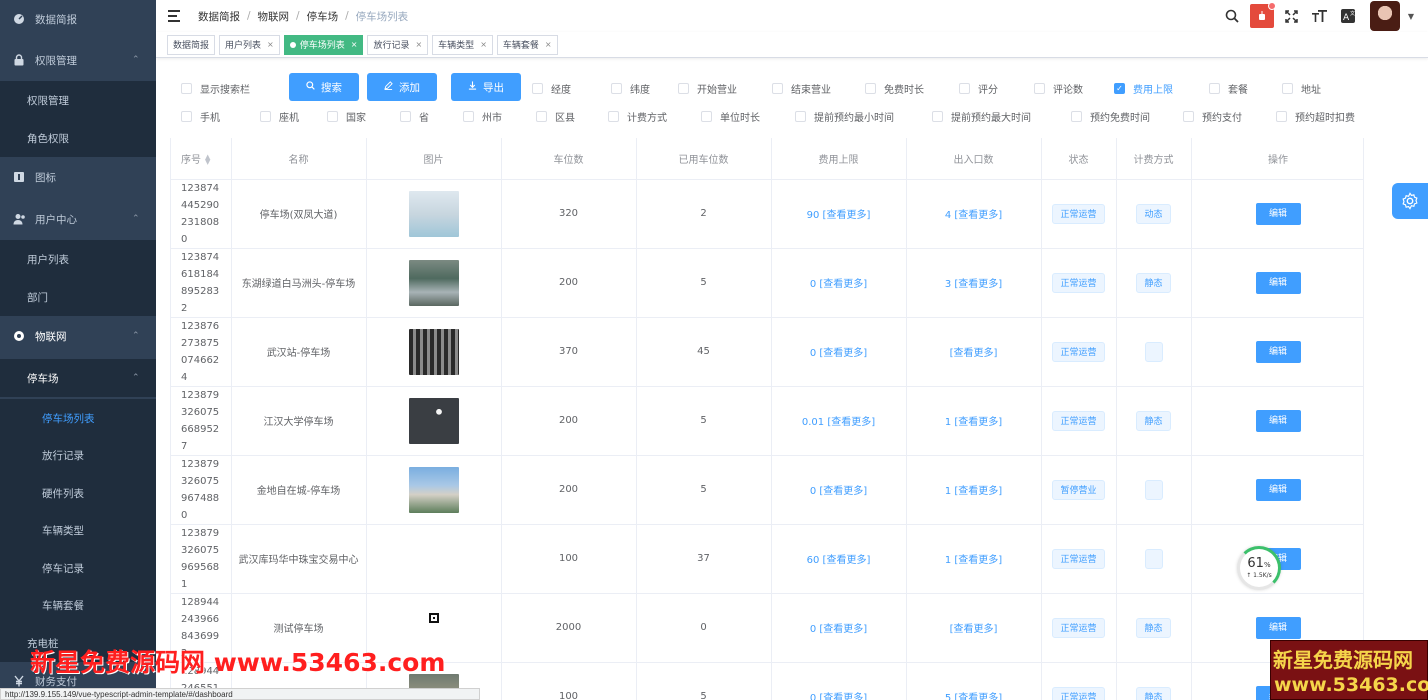 The height and width of the screenshot is (700, 1428). What do you see at coordinates (274, 16) in the screenshot?
I see `breadcrumb-item: 物联网` at bounding box center [274, 16].